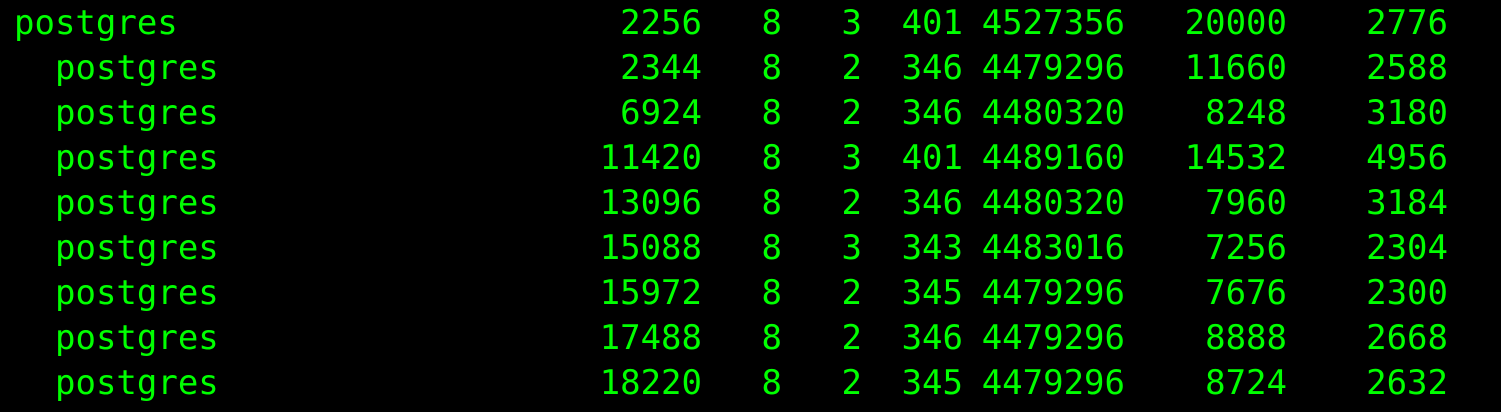  I want to click on process-row: postgres 17488 8 2 346 4479296 8888 2668, so click(750, 338).